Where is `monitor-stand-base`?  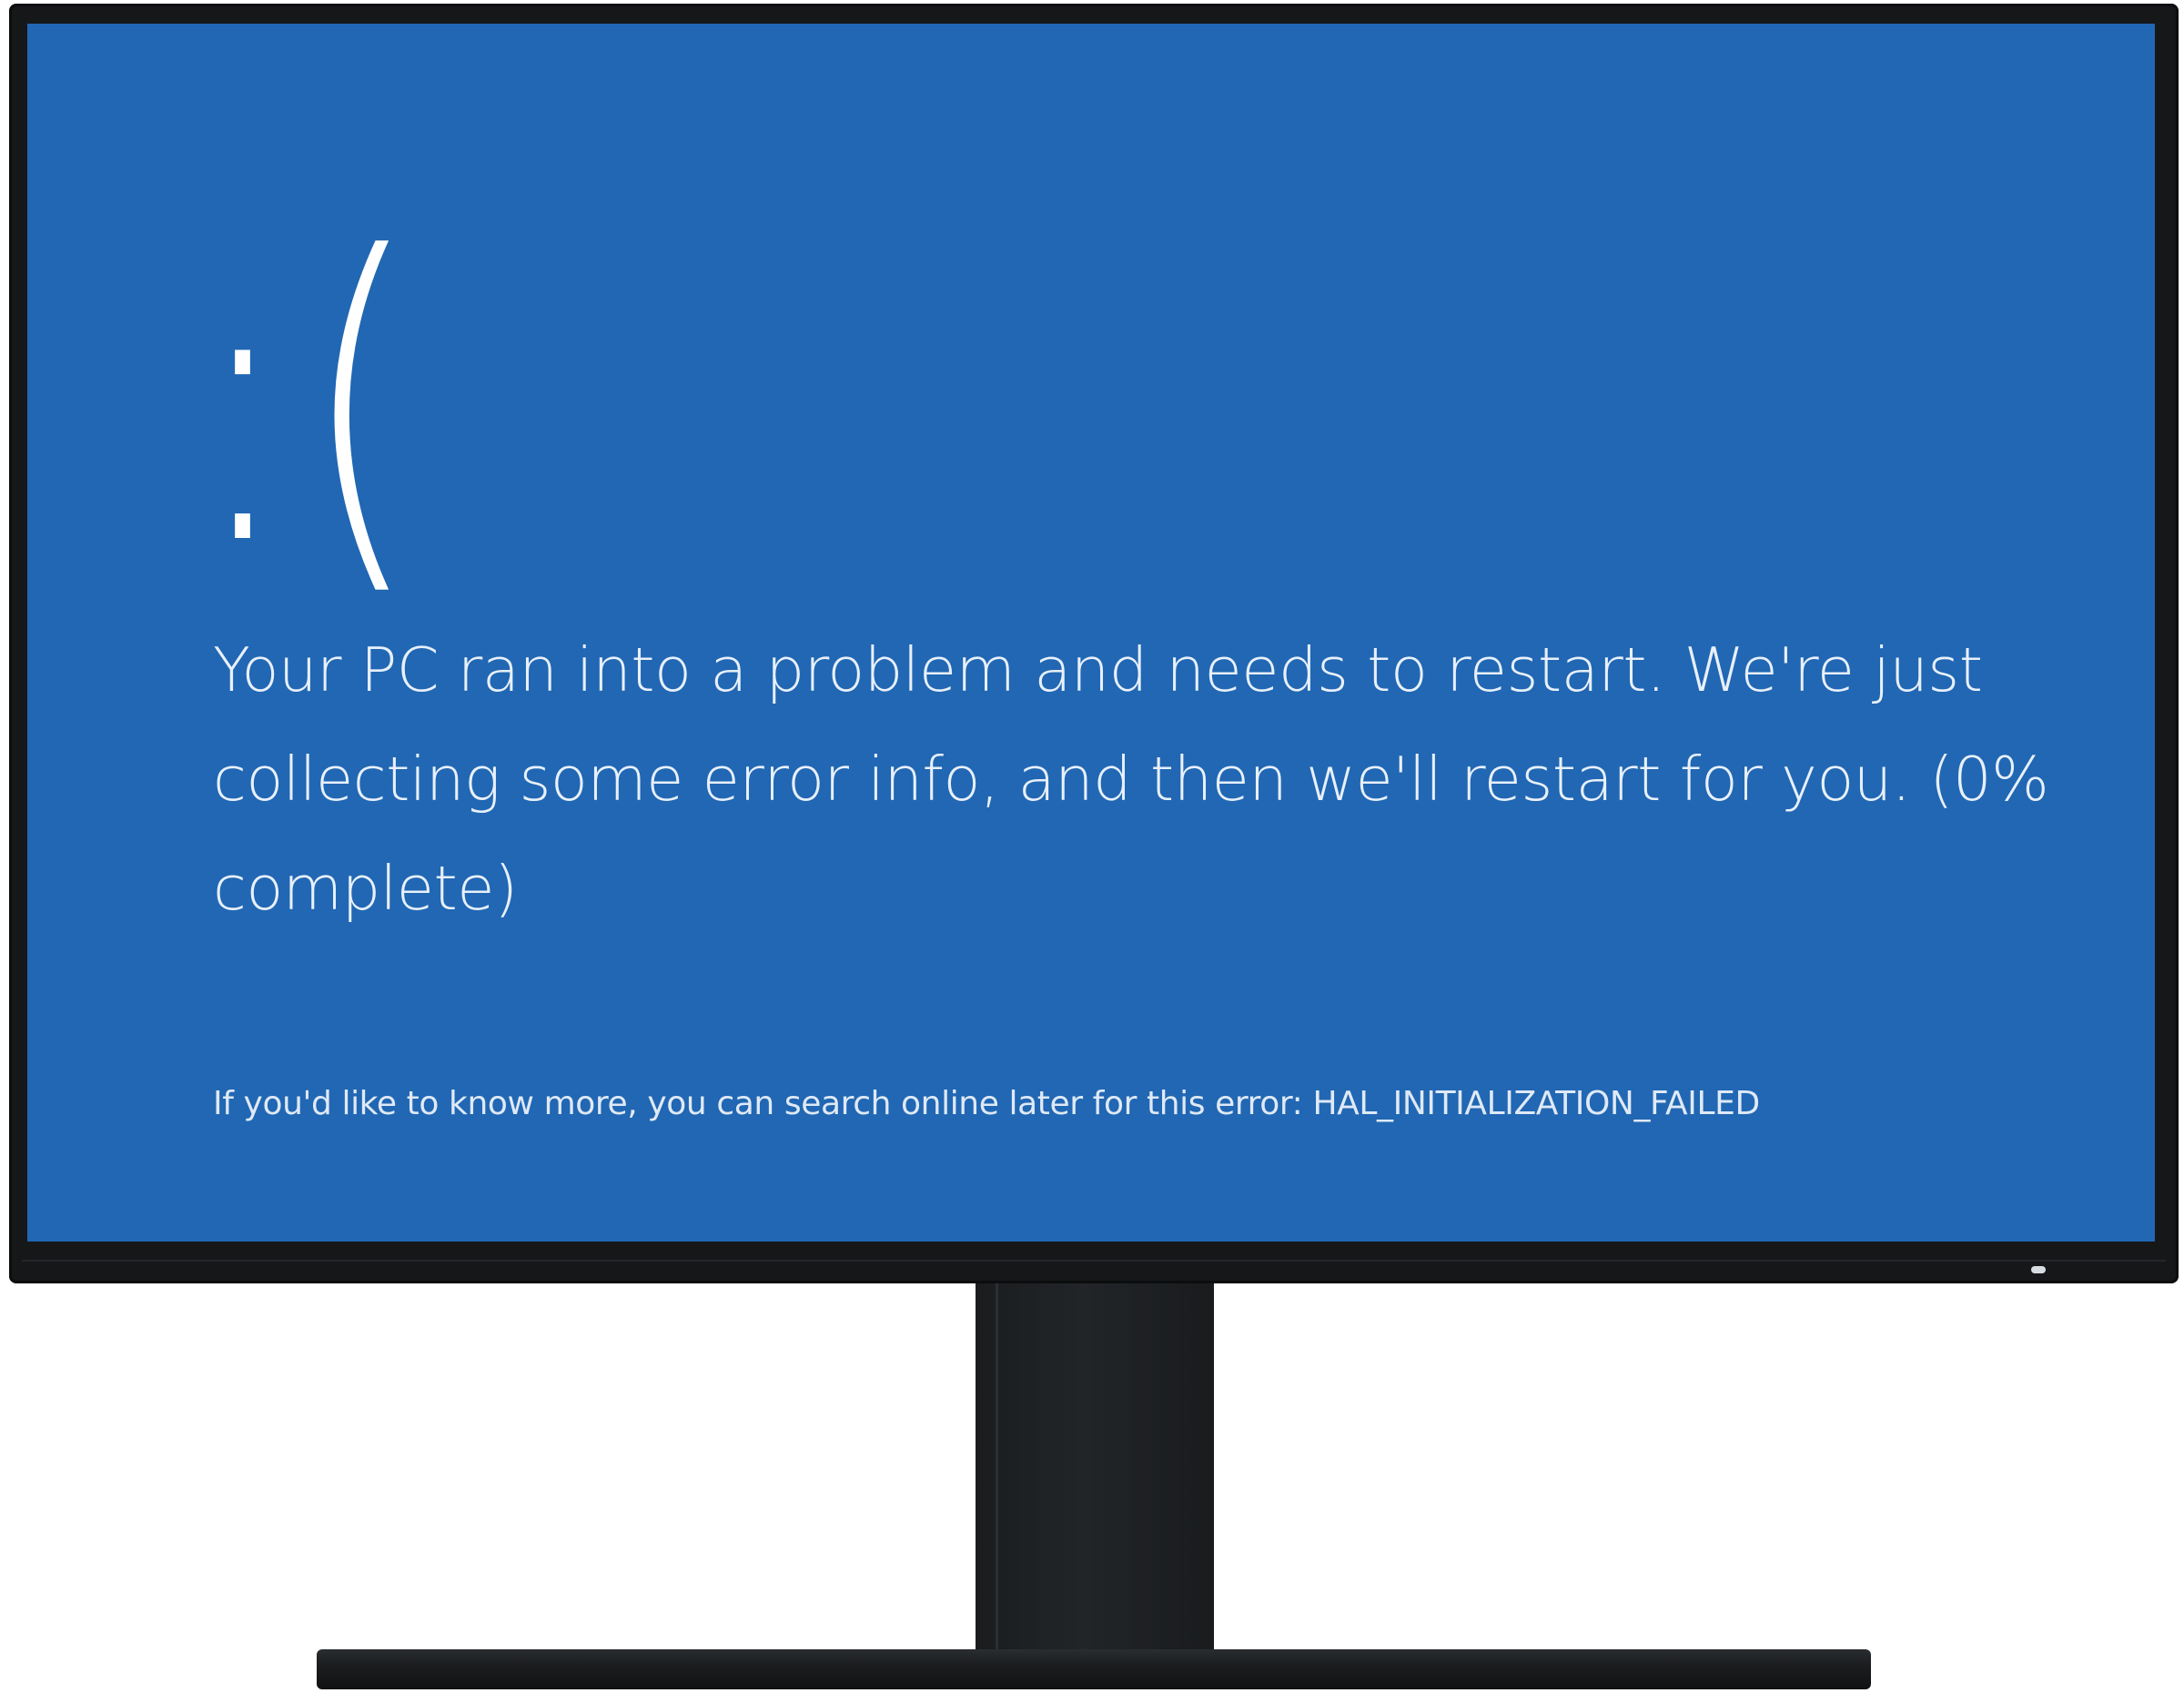
monitor-stand-base is located at coordinates (1094, 1669).